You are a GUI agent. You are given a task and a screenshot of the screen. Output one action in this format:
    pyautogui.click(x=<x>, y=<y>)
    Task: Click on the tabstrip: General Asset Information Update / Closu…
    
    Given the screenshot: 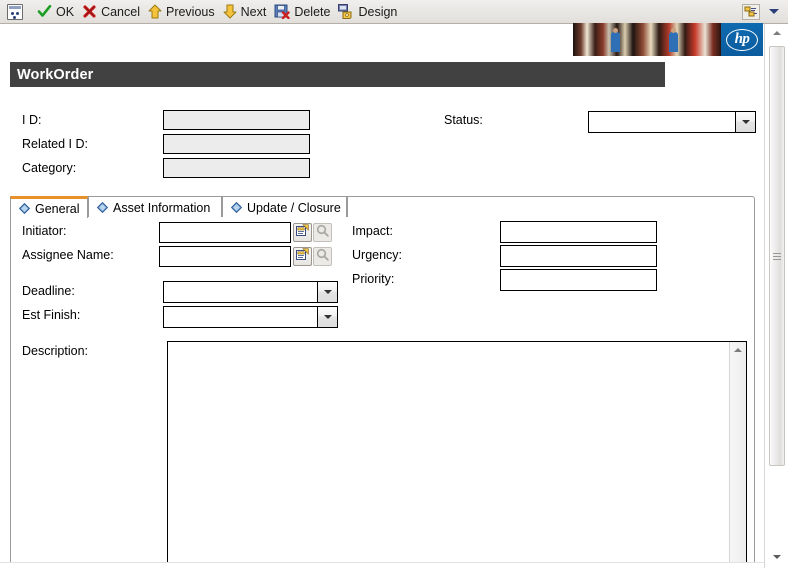 What is the action you would take?
    pyautogui.click(x=382, y=207)
    